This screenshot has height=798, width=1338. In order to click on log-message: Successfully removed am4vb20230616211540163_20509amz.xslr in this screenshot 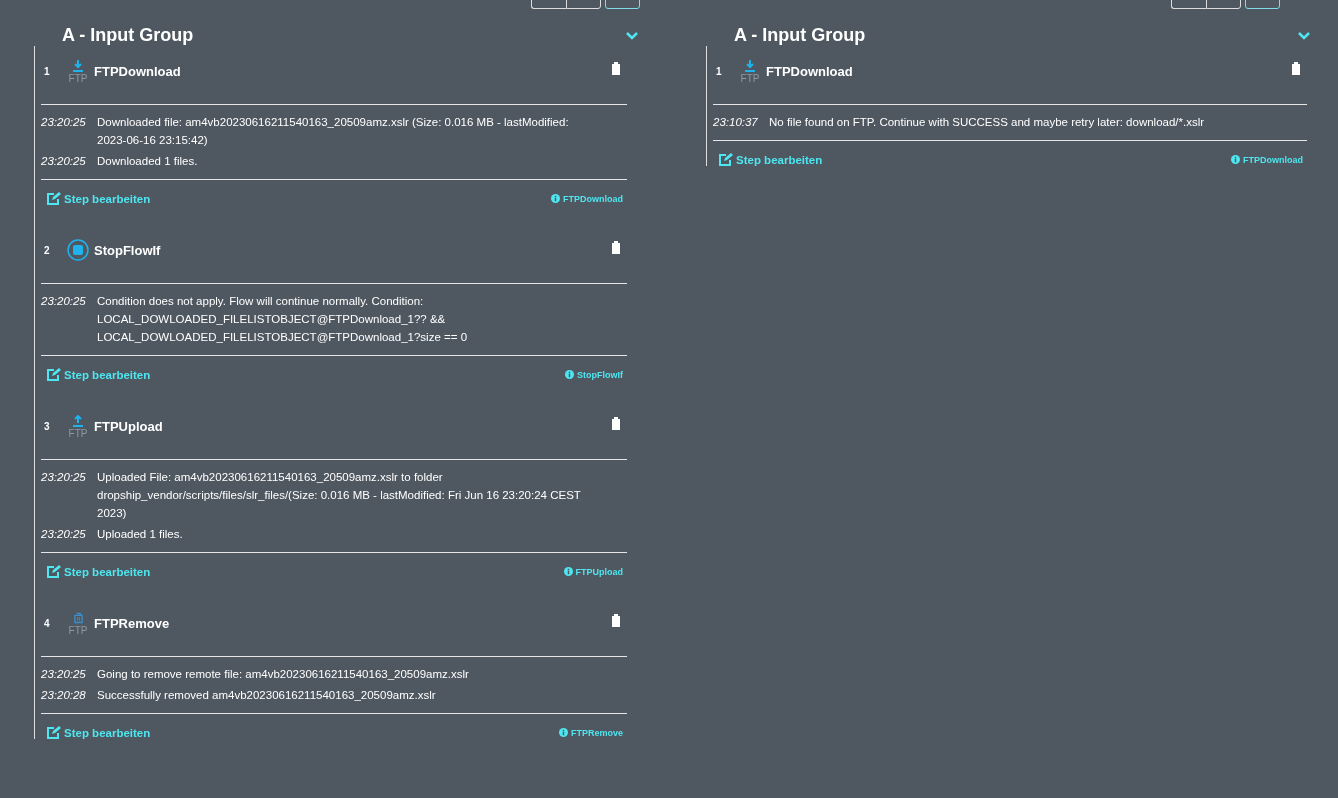, I will do `click(267, 695)`.